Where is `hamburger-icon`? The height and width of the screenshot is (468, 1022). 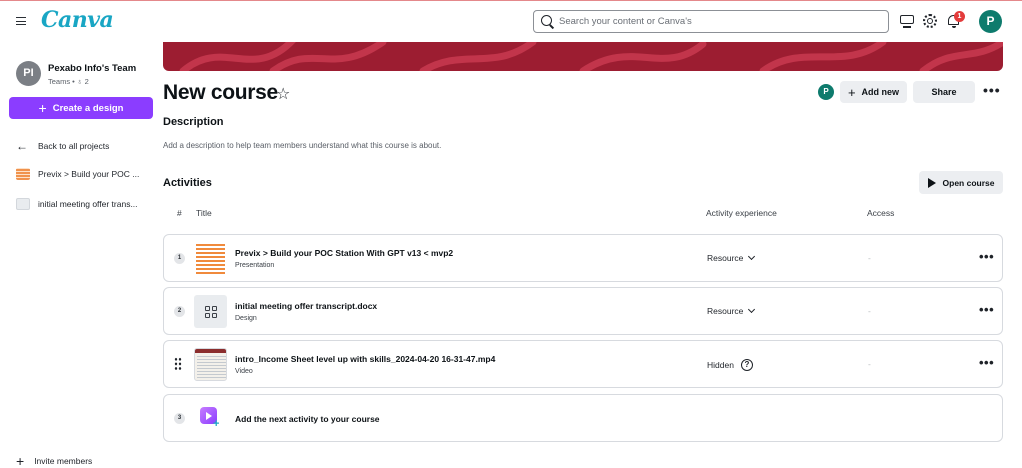 hamburger-icon is located at coordinates (21, 21).